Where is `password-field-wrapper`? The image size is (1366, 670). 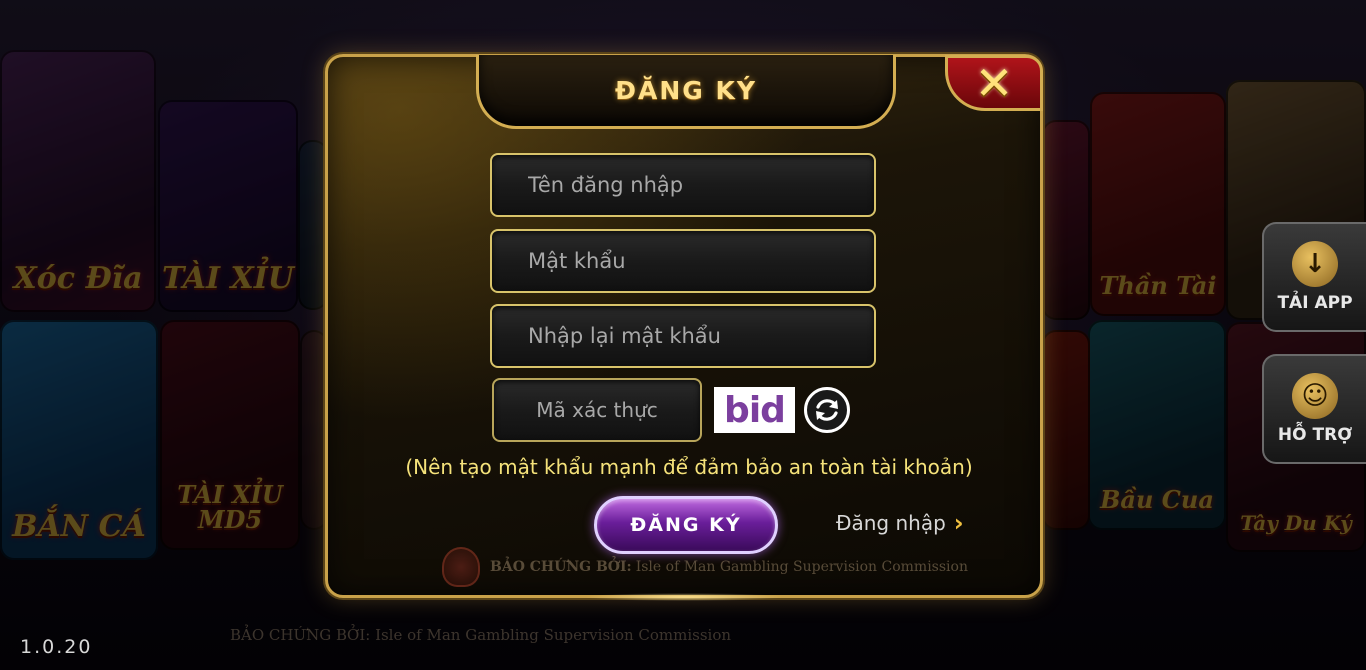 password-field-wrapper is located at coordinates (683, 261).